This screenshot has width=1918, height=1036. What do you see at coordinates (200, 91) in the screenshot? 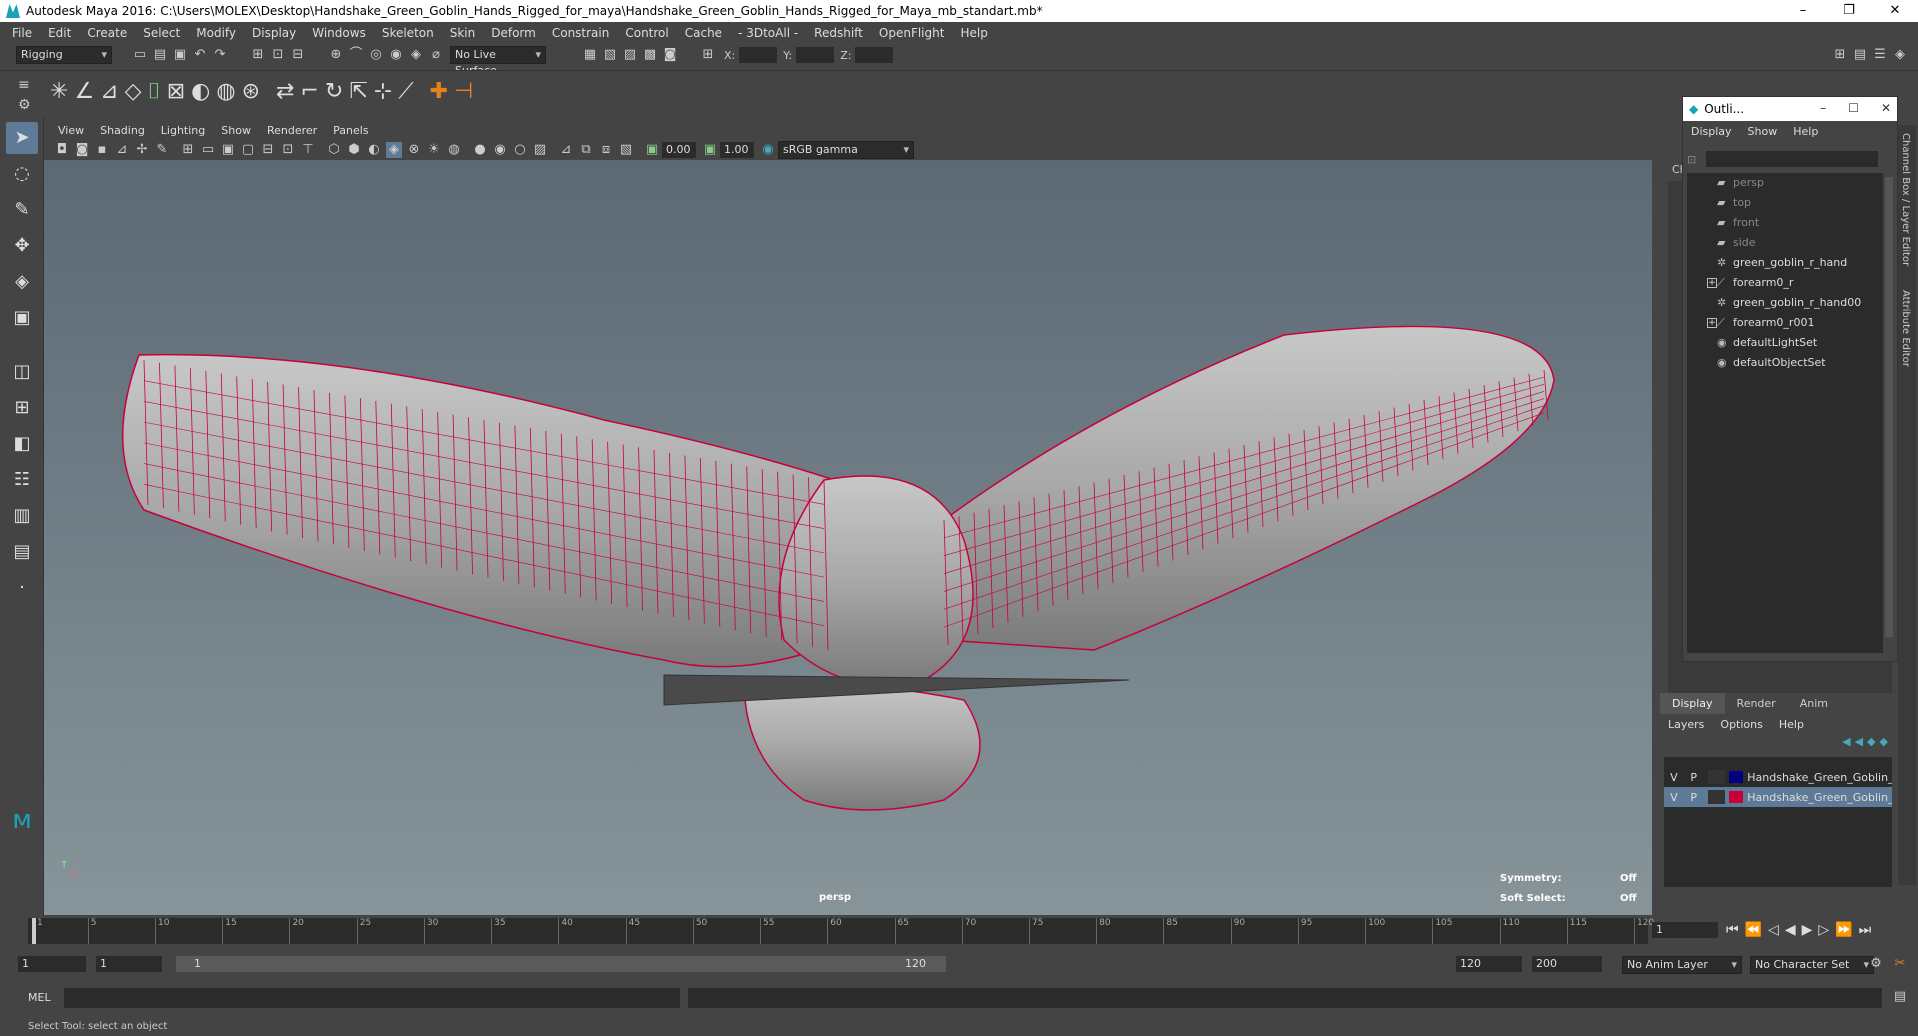
I see `lattice-icon: ◐` at bounding box center [200, 91].